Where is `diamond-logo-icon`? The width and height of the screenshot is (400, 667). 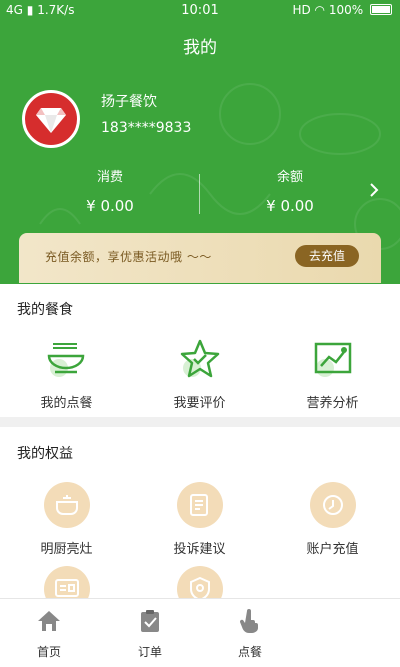
diamond-logo-icon is located at coordinates (51, 120).